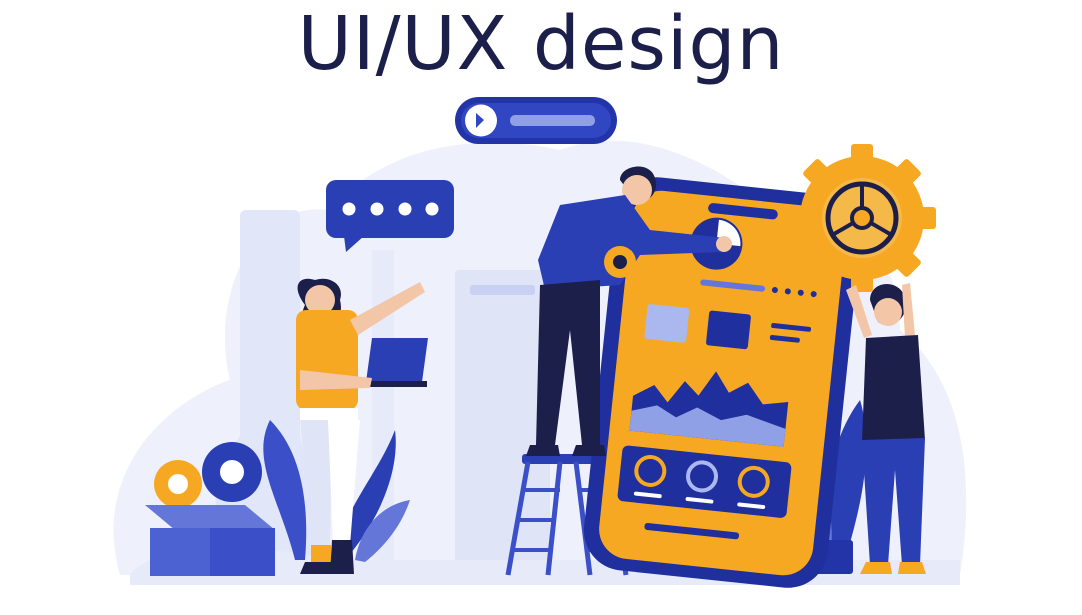 This screenshot has width=1082, height=615. What do you see at coordinates (536, 120) in the screenshot?
I see `toggle-switch-icon` at bounding box center [536, 120].